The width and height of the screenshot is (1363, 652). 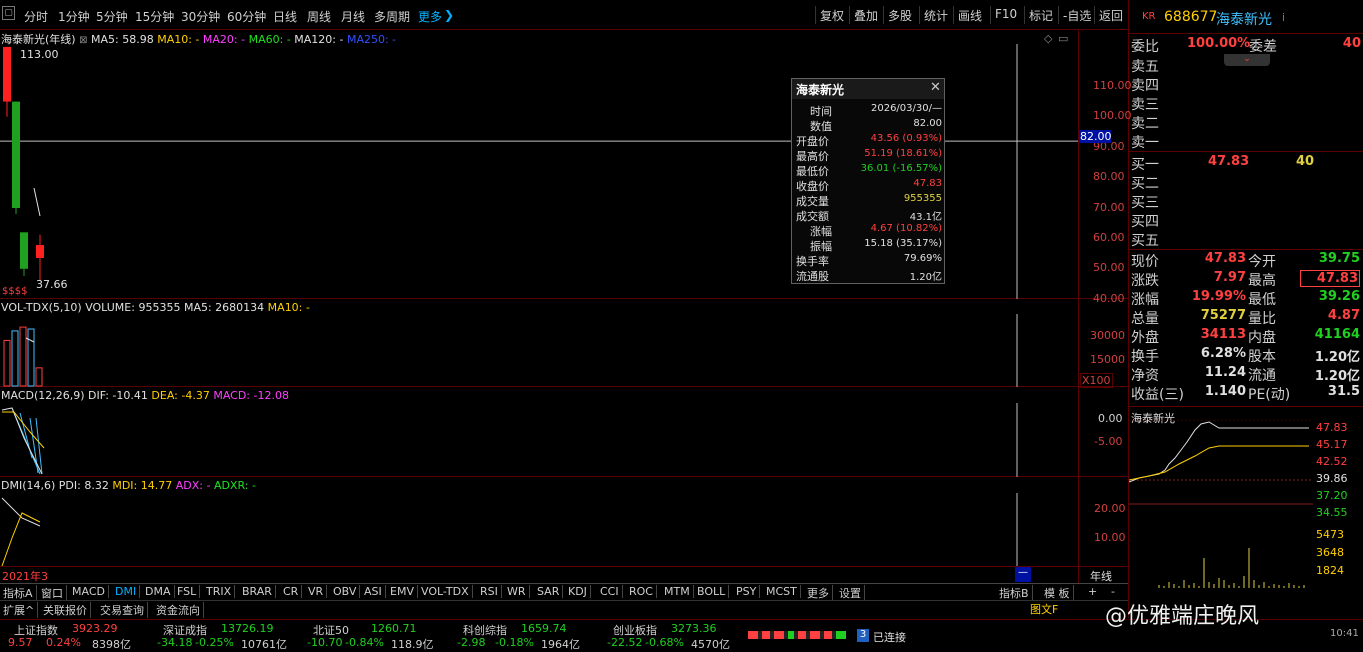 What do you see at coordinates (1262, 357) in the screenshot?
I see `quote-label: 股本` at bounding box center [1262, 357].